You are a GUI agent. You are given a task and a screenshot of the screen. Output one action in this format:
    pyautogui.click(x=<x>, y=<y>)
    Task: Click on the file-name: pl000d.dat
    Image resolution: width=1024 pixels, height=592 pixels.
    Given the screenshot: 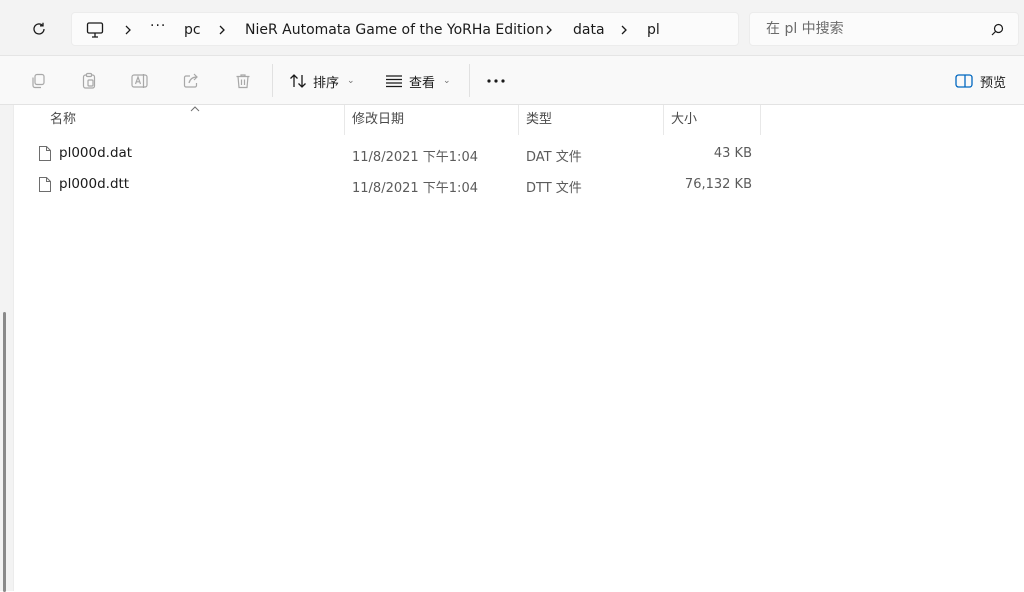 What is the action you would take?
    pyautogui.click(x=95, y=153)
    